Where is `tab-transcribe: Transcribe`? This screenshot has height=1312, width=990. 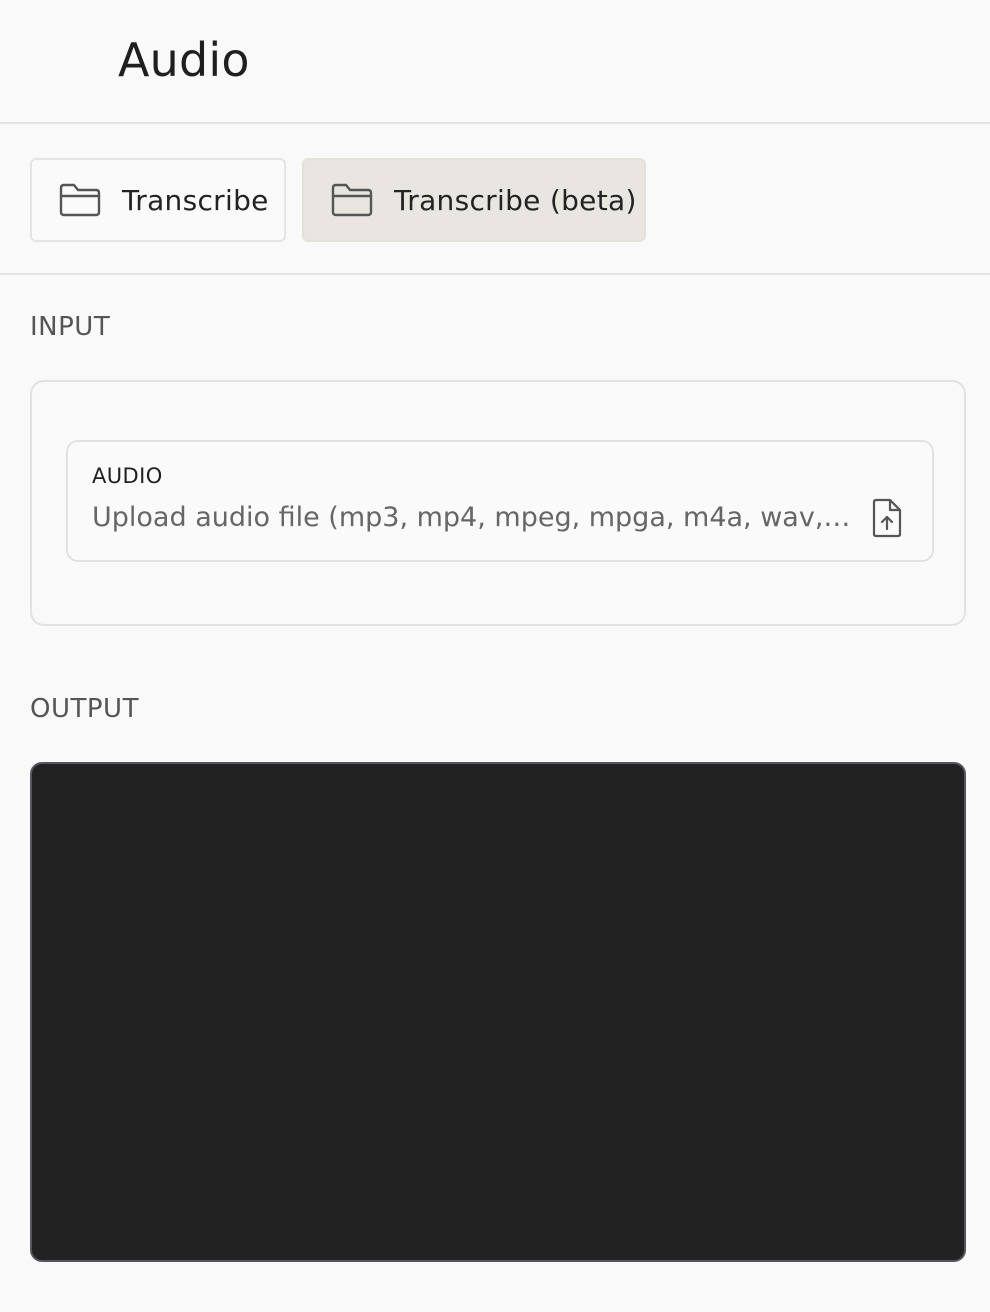
tab-transcribe: Transcribe is located at coordinates (158, 200).